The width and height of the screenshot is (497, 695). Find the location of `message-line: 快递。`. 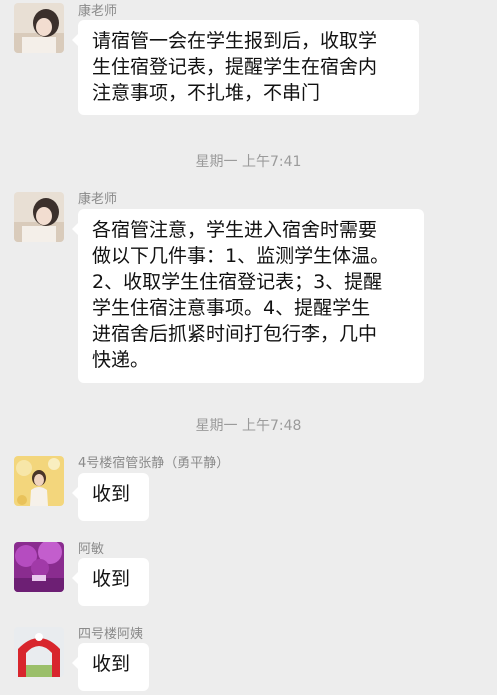

message-line: 快递。 is located at coordinates (121, 360).